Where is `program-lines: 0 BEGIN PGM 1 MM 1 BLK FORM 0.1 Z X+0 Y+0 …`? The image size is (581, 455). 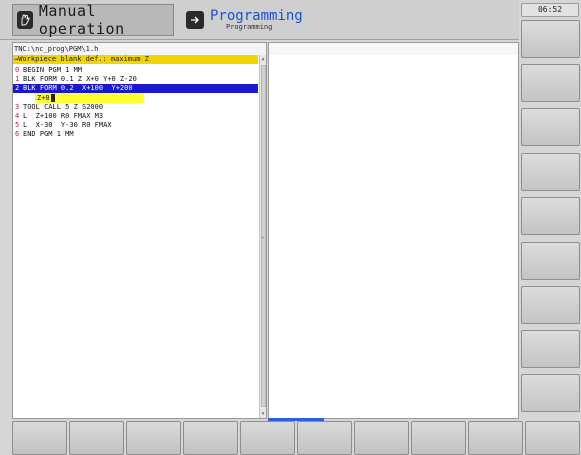
program-lines: 0 BEGIN PGM 1 MM 1 BLK FORM 0.1 Z X+0 Y+0 … is located at coordinates (135, 102).